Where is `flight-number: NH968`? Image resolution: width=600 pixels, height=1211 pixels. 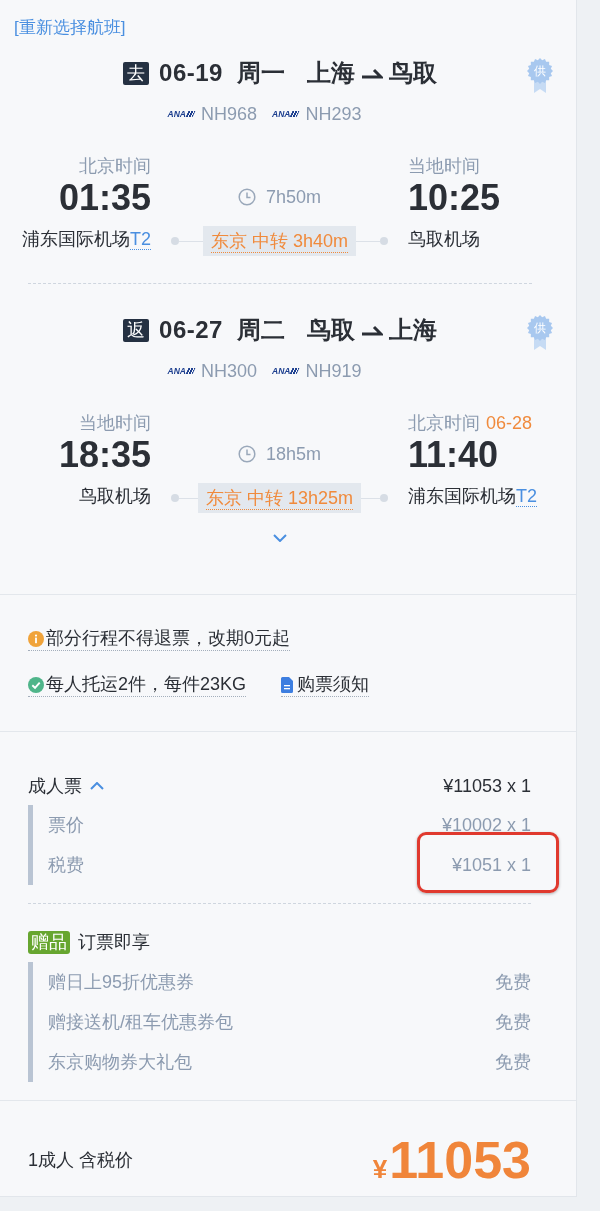 flight-number: NH968 is located at coordinates (228, 114).